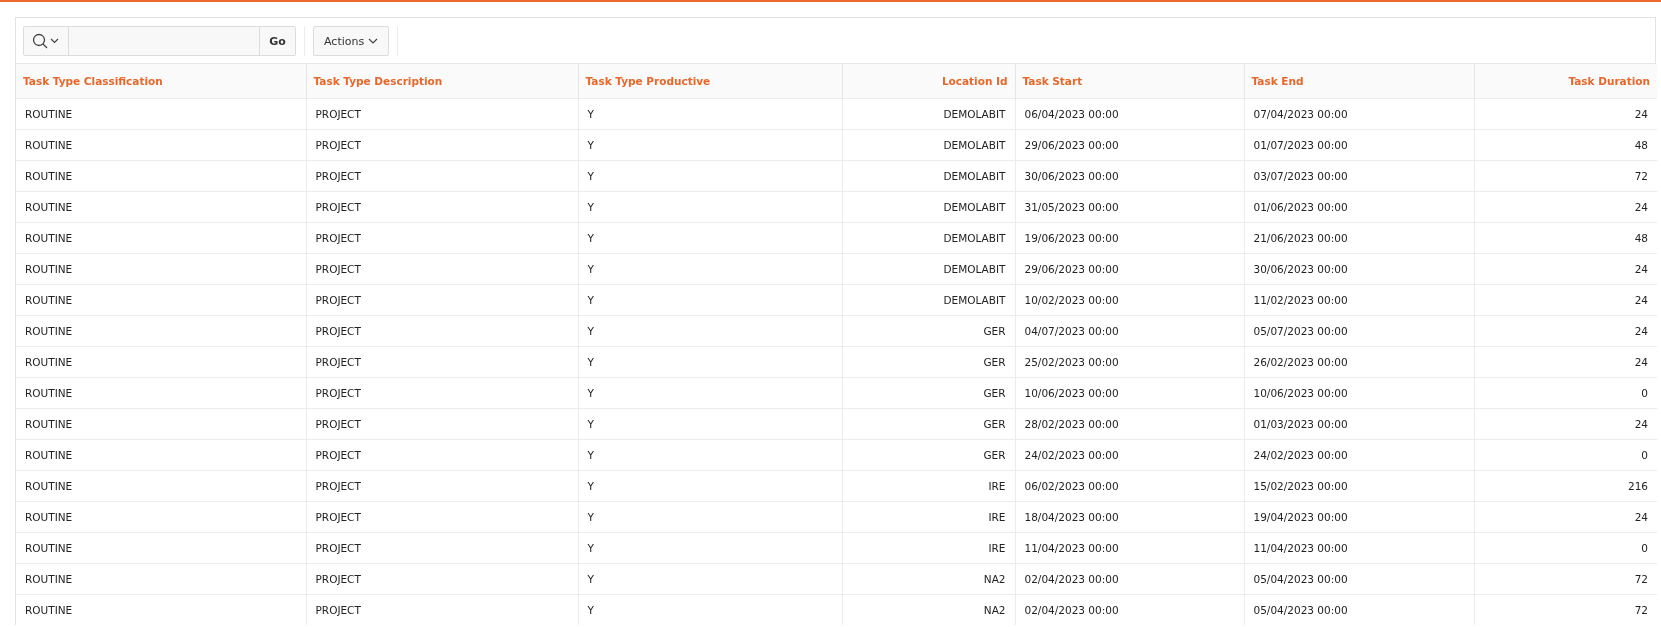 The width and height of the screenshot is (1661, 627). I want to click on table-row: ROUTINE PROJECT Y DEMOLABIT 06/04/2023 00:00 07/04/2023 00:00 24, so click(836, 114).